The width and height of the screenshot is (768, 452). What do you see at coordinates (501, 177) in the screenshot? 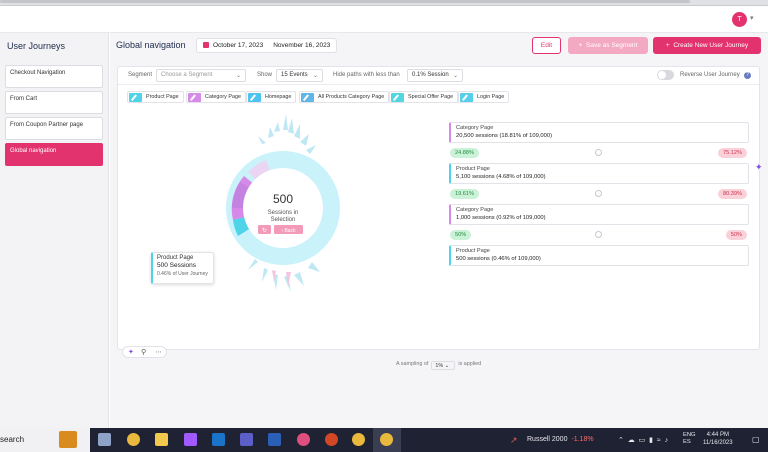
I see `node-detail: 5,100 sessions (4.68% of 109,000)` at bounding box center [501, 177].